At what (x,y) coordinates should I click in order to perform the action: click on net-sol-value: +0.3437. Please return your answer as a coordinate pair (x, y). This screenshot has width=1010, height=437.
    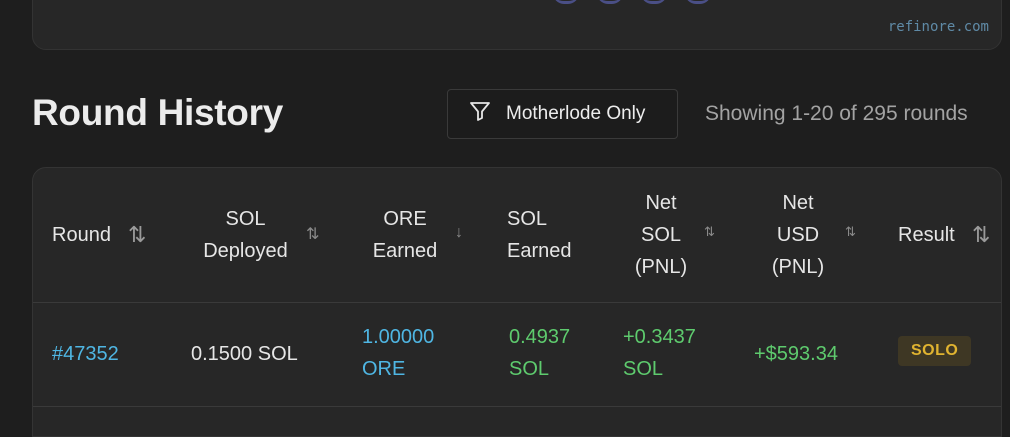
    Looking at the image, I should click on (659, 337).